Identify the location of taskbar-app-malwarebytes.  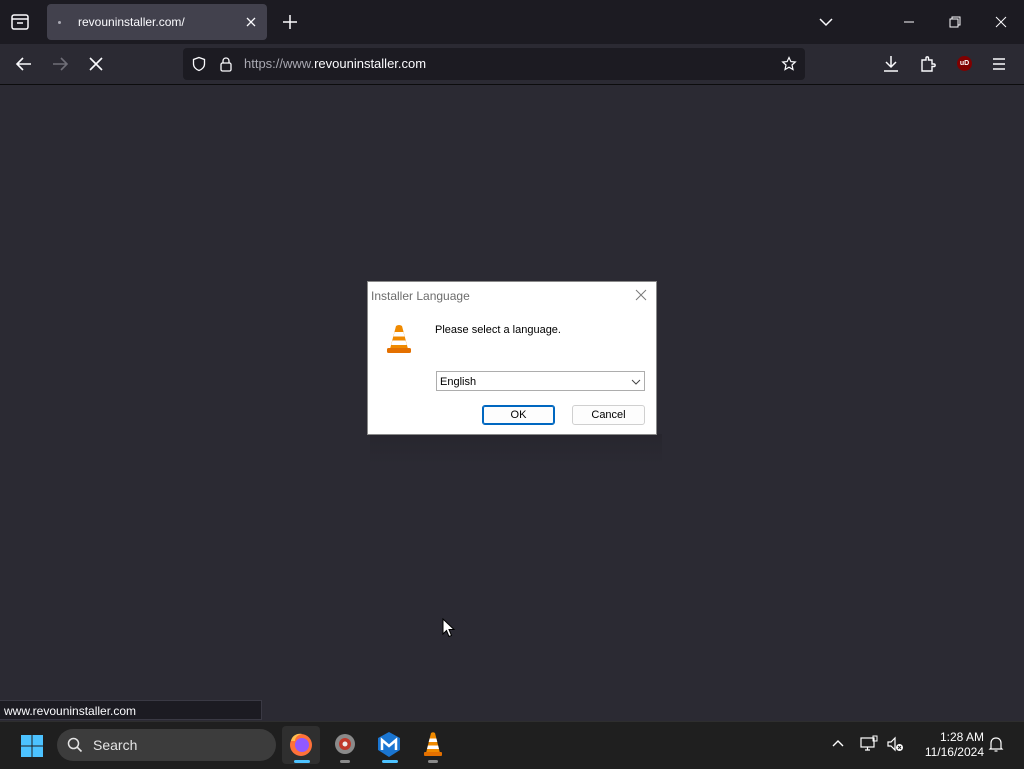
(389, 745).